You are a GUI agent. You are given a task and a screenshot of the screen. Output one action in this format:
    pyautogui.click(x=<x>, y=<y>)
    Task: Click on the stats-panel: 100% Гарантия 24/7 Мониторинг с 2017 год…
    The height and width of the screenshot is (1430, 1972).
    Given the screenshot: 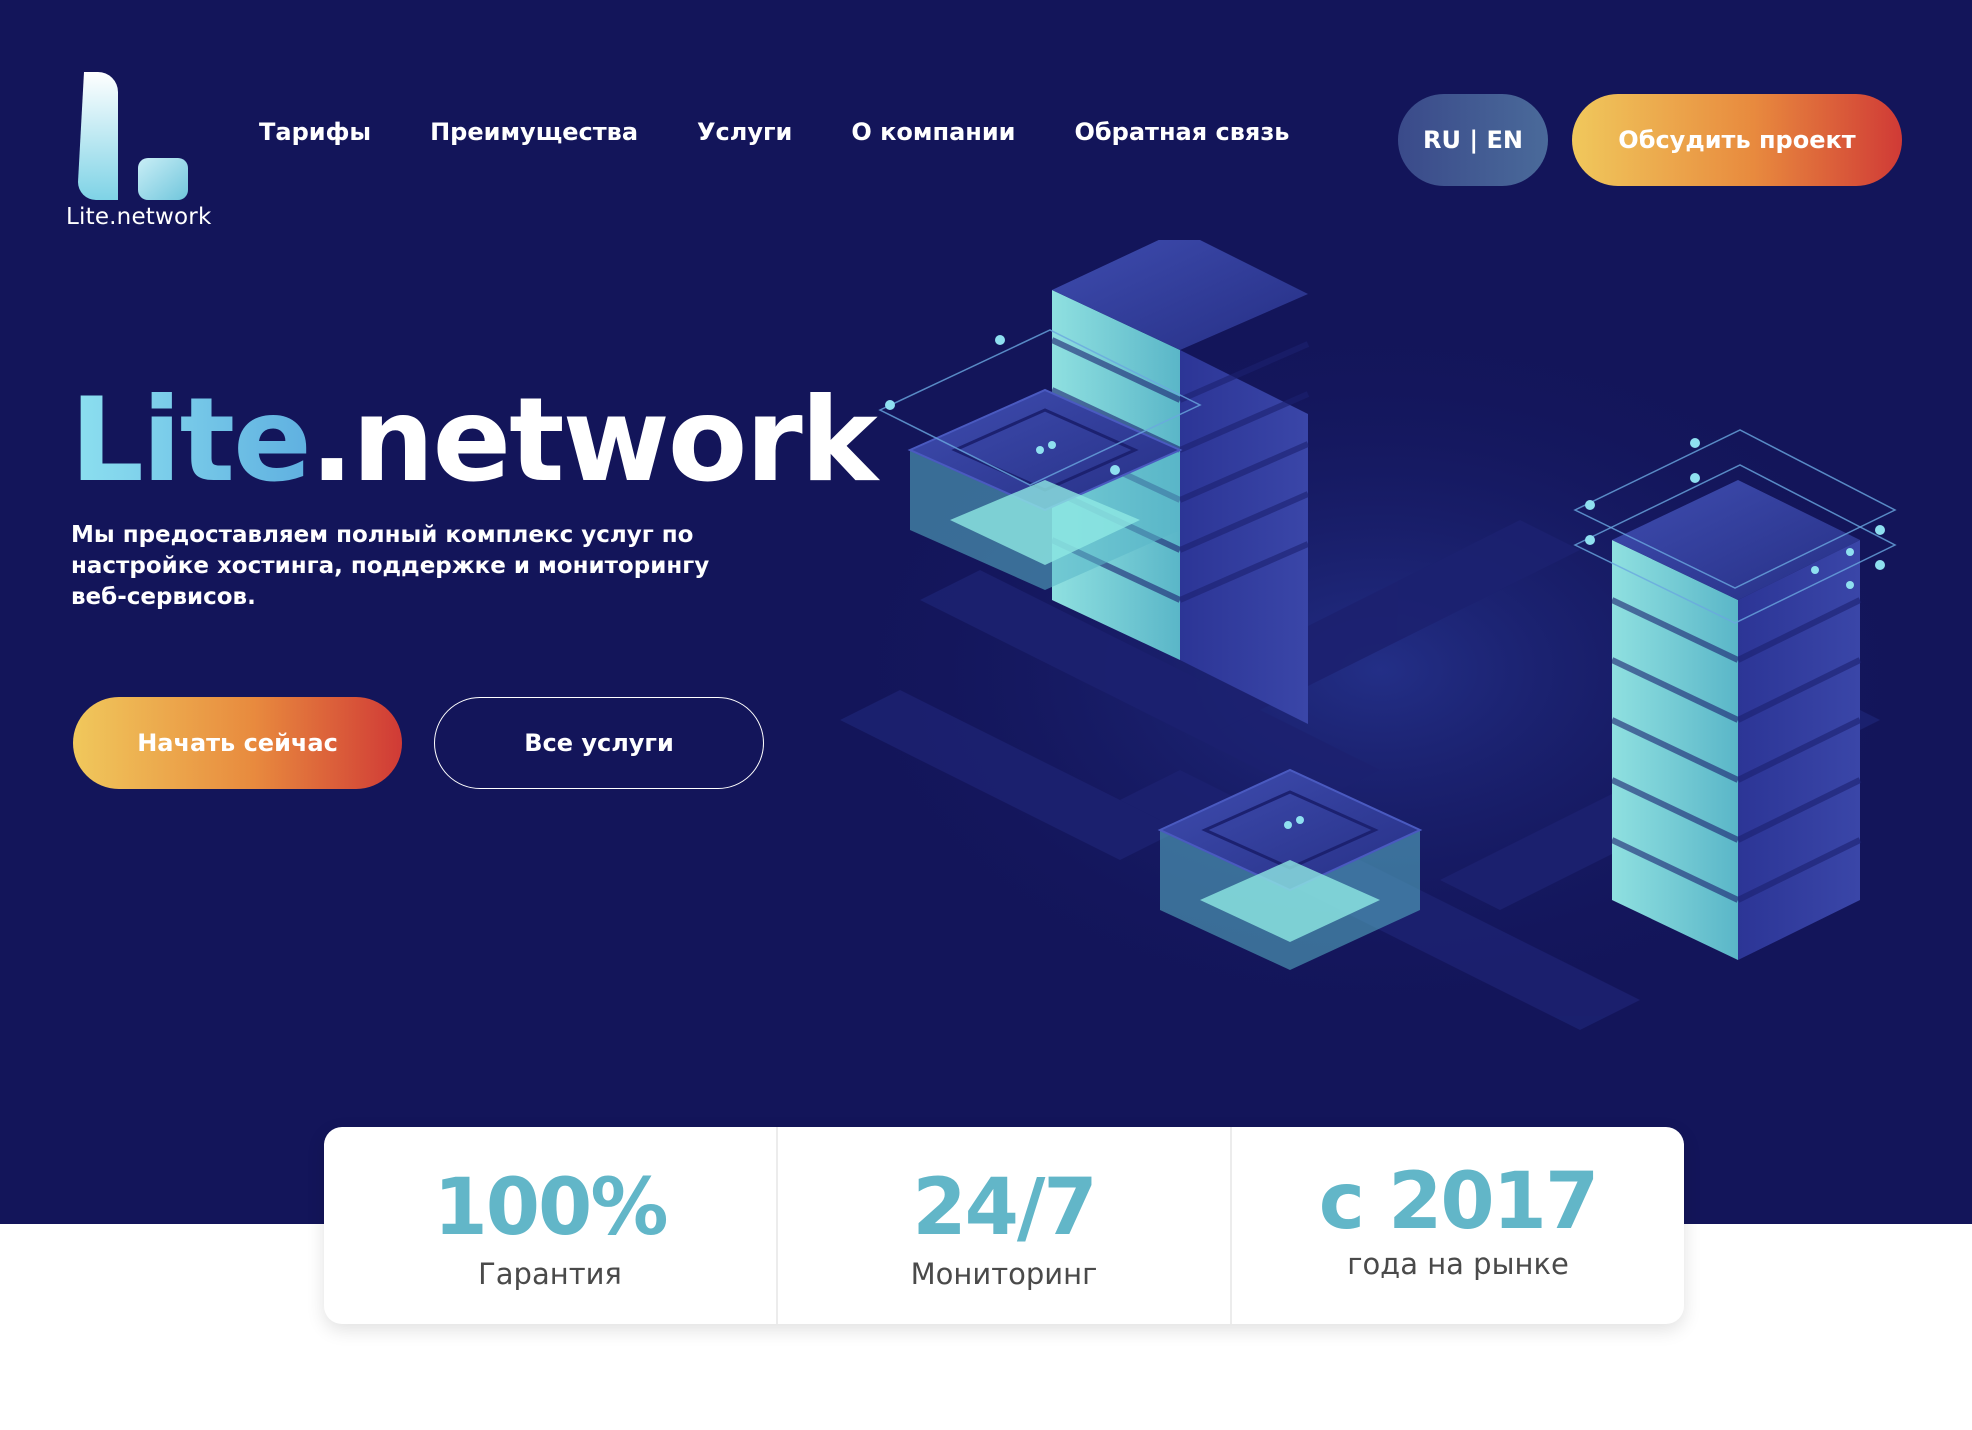 What is the action you would take?
    pyautogui.click(x=1004, y=1225)
    